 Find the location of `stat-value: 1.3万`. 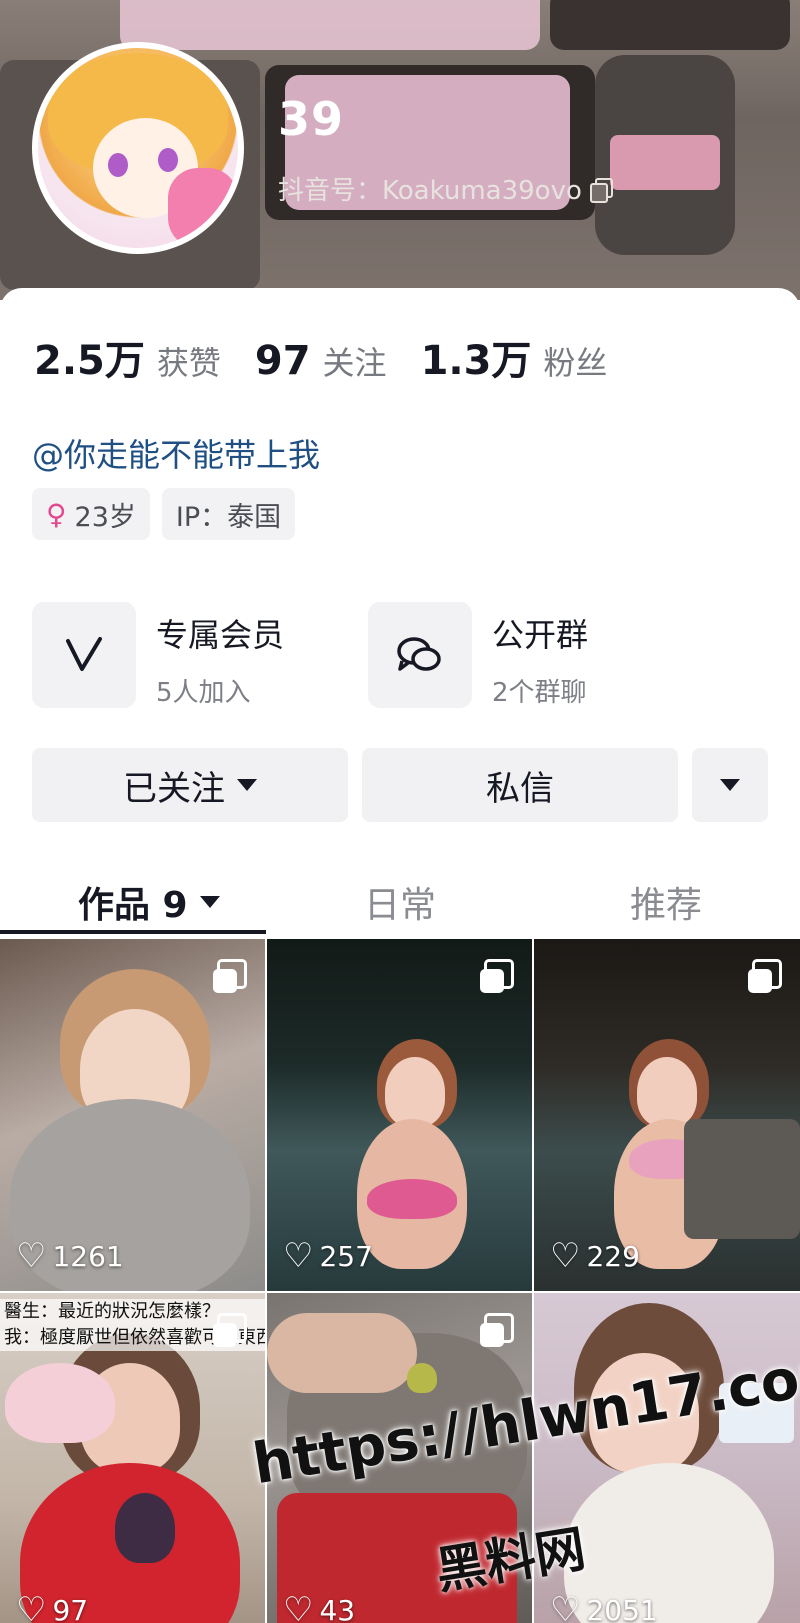

stat-value: 1.3万 is located at coordinates (476, 361).